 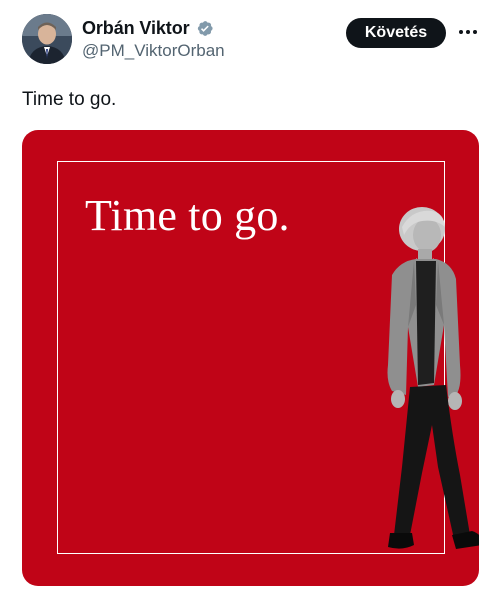 I want to click on tweet-header: Orbán Viktor @PM_ViktorOrban Követés, so click(x=250, y=40).